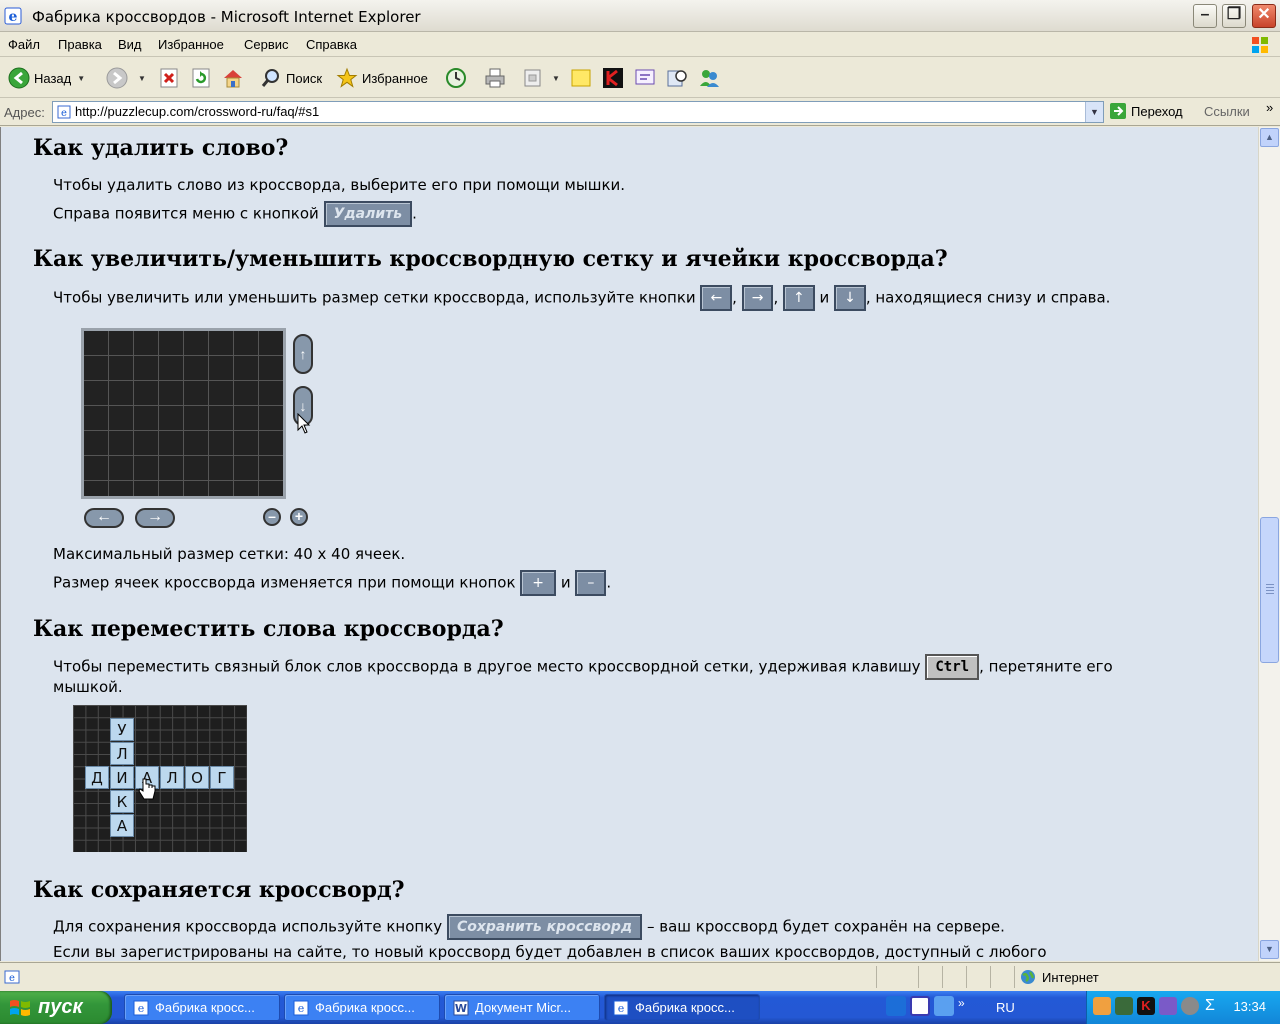 This screenshot has height=1024, width=1280. Describe the element at coordinates (1249, 1006) in the screenshot. I see `clock: 13:34` at that location.